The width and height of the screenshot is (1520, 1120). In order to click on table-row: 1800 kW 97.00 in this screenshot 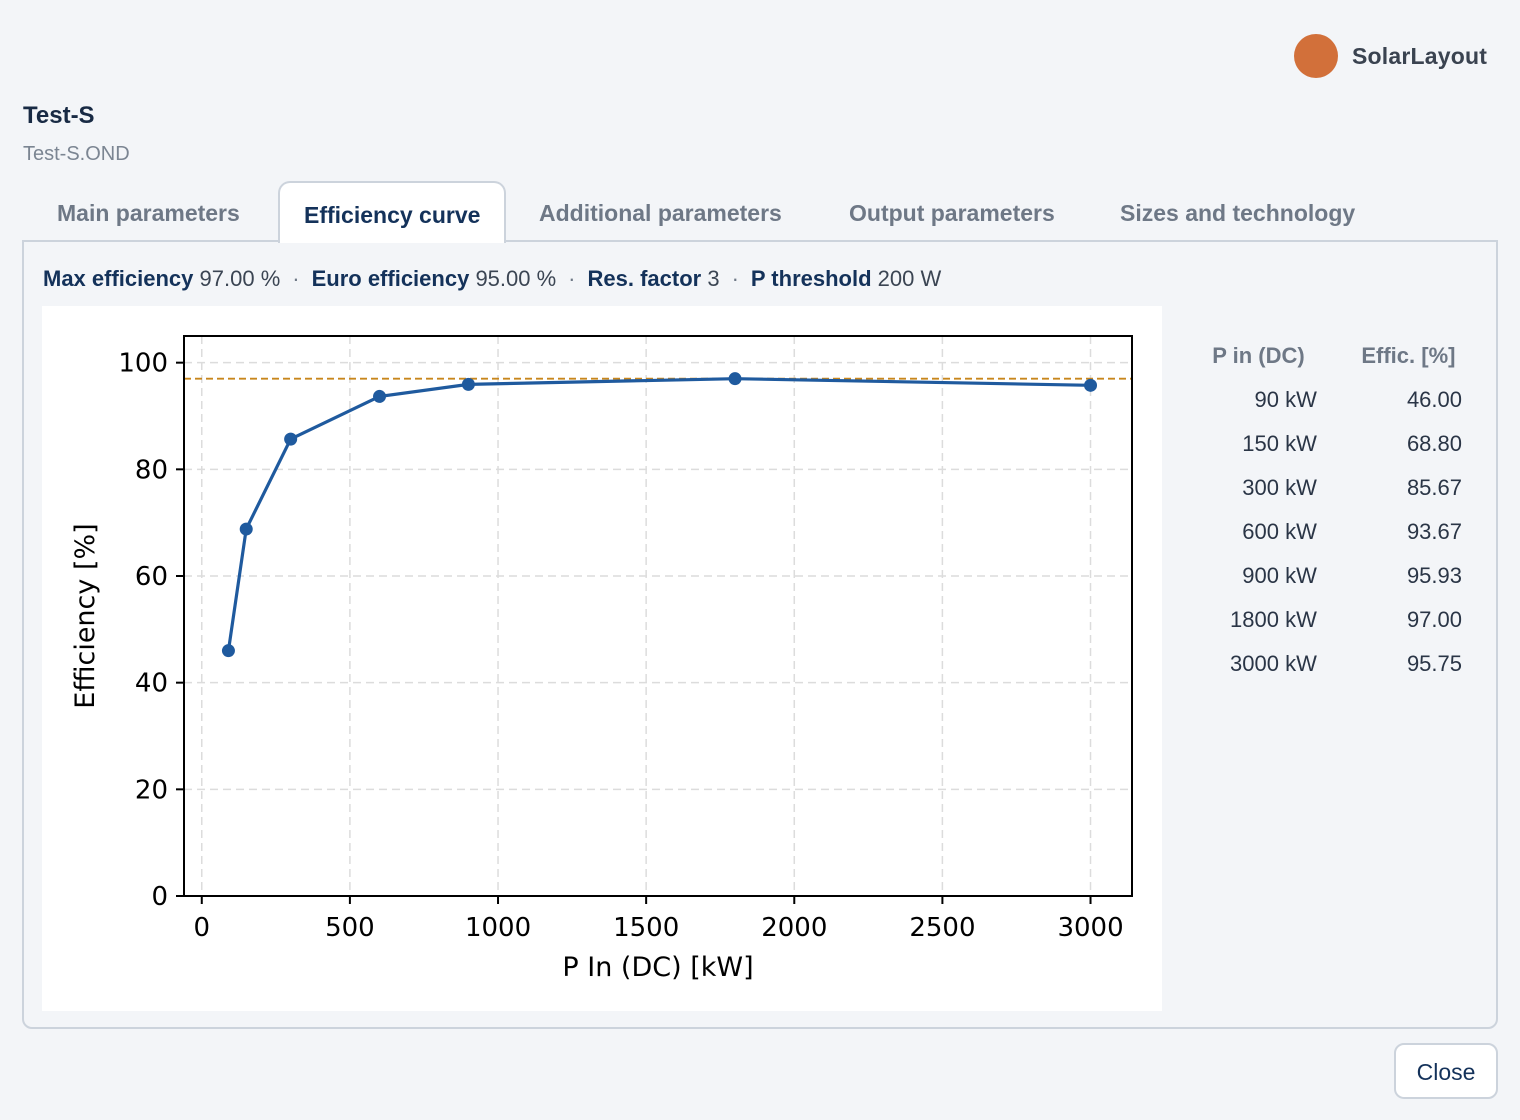, I will do `click(1328, 620)`.